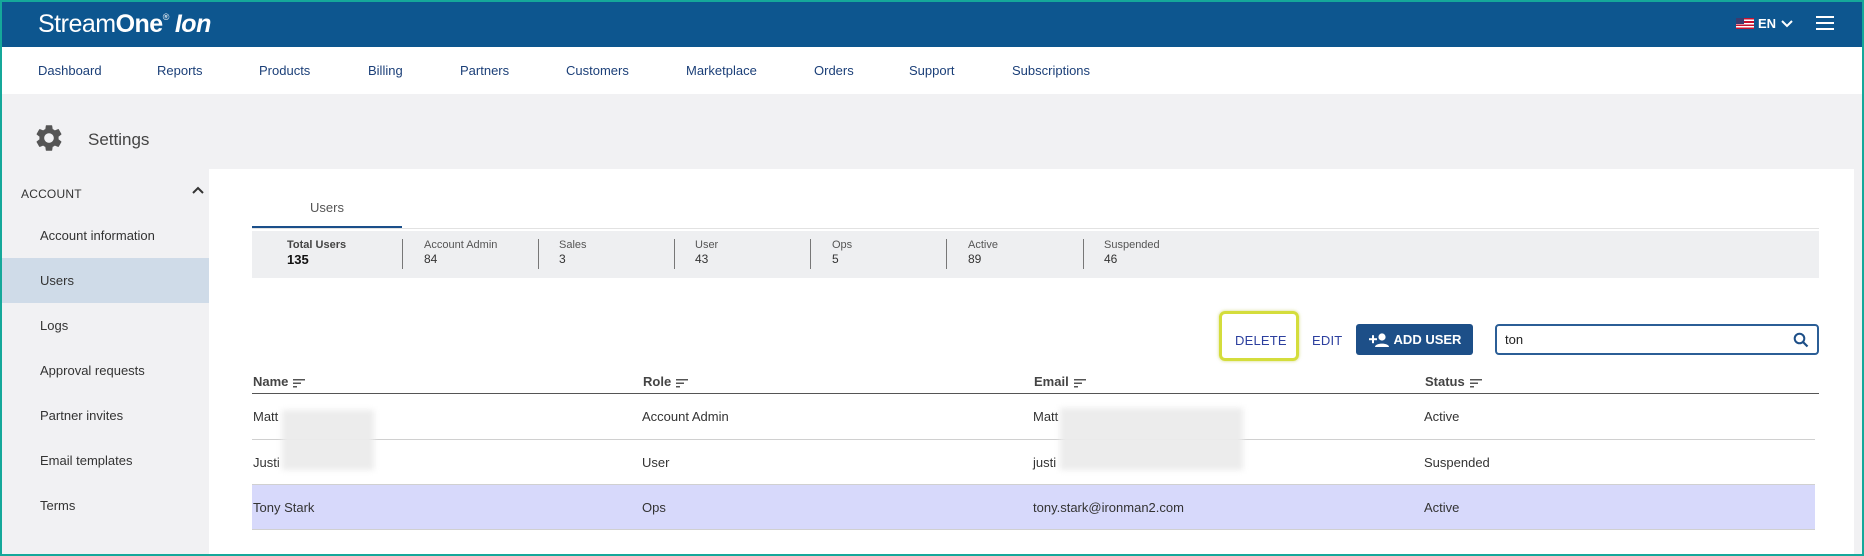  I want to click on logo-text-ion: Ion, so click(193, 24).